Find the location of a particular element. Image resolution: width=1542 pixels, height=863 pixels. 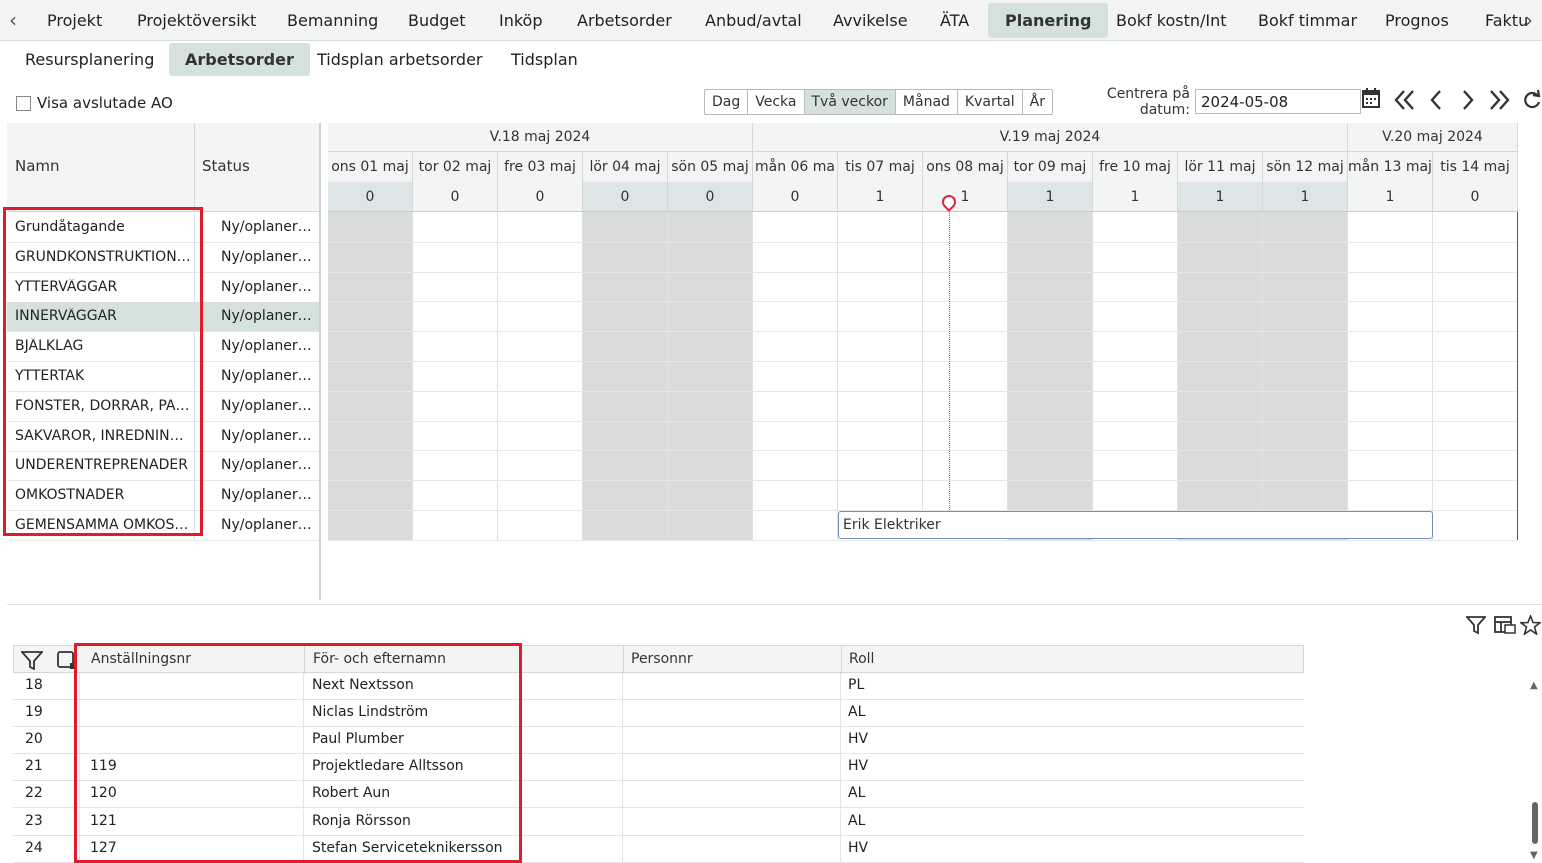

column-chooser-icon is located at coordinates (66, 662).